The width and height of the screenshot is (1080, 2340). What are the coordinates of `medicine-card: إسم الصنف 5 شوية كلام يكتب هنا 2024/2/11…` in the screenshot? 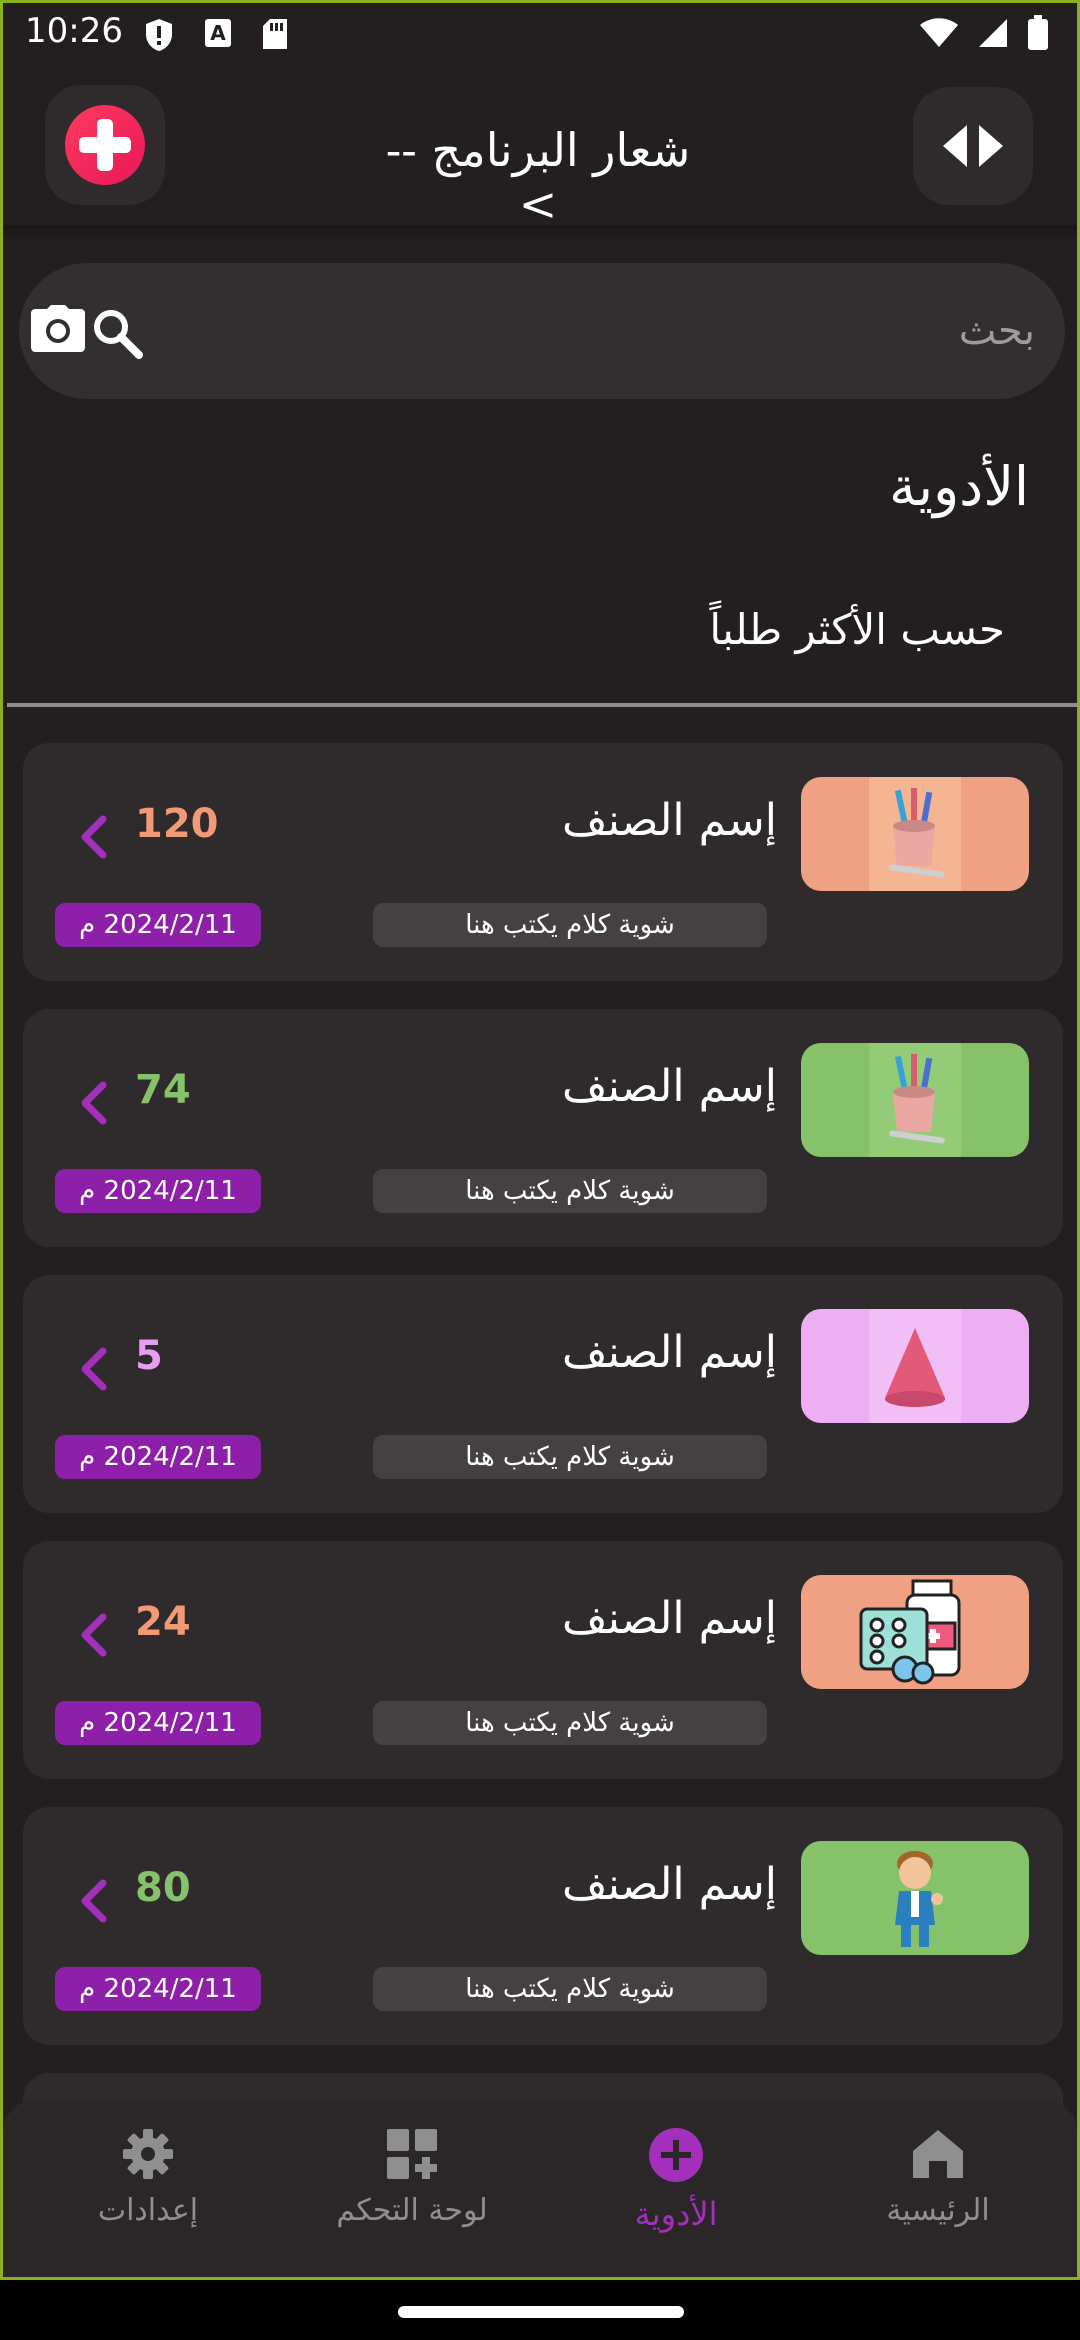 It's located at (543, 1394).